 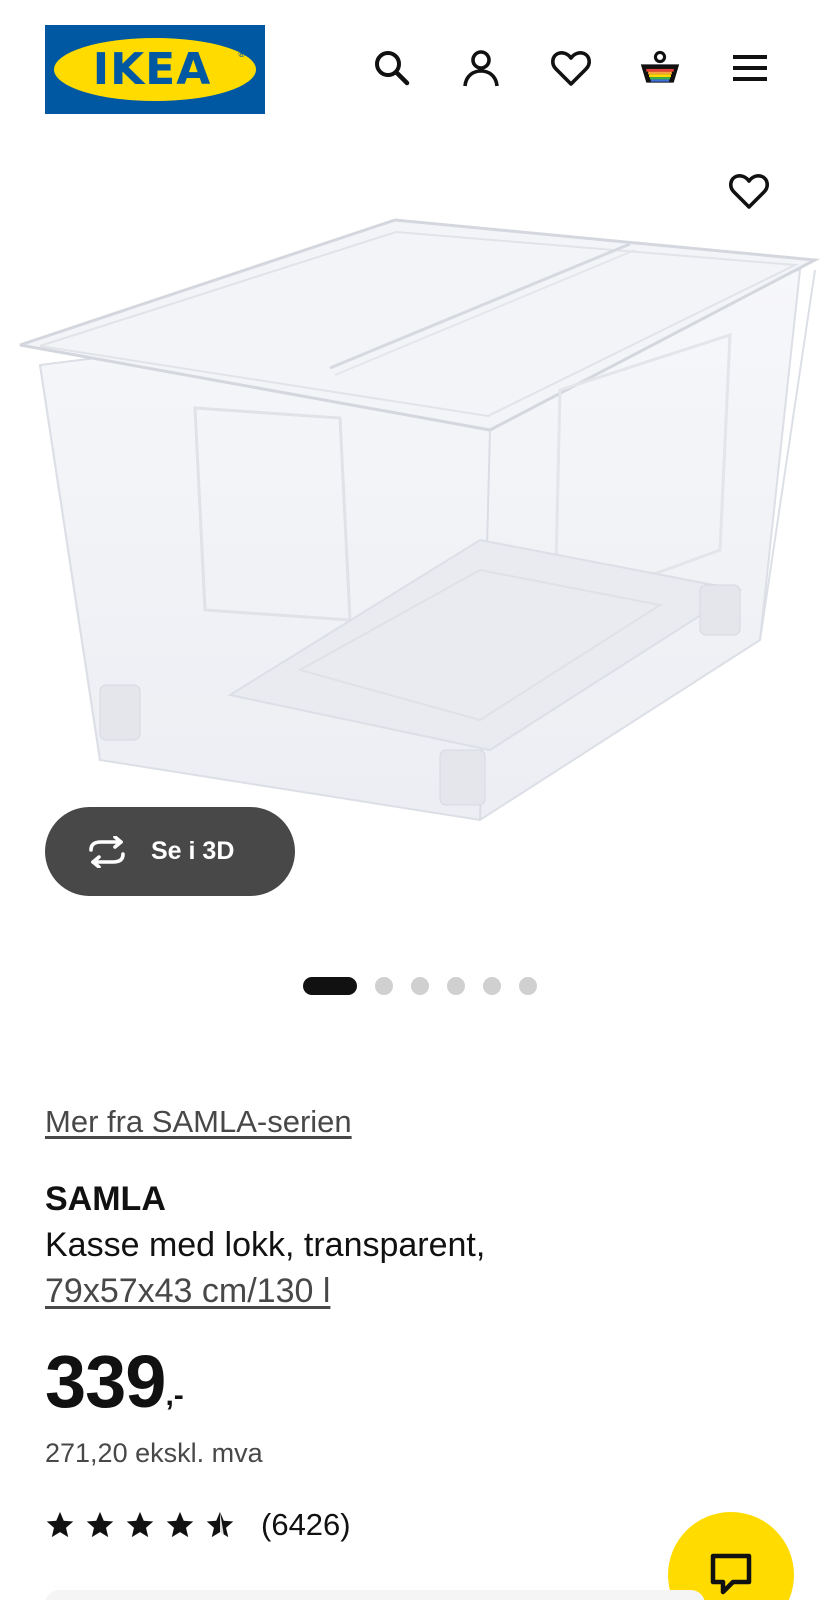 I want to click on cart-icon, so click(x=660, y=66).